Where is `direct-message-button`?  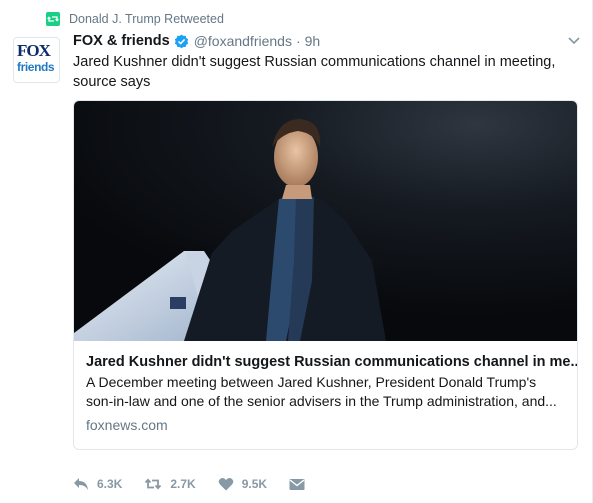
direct-message-button is located at coordinates (297, 484).